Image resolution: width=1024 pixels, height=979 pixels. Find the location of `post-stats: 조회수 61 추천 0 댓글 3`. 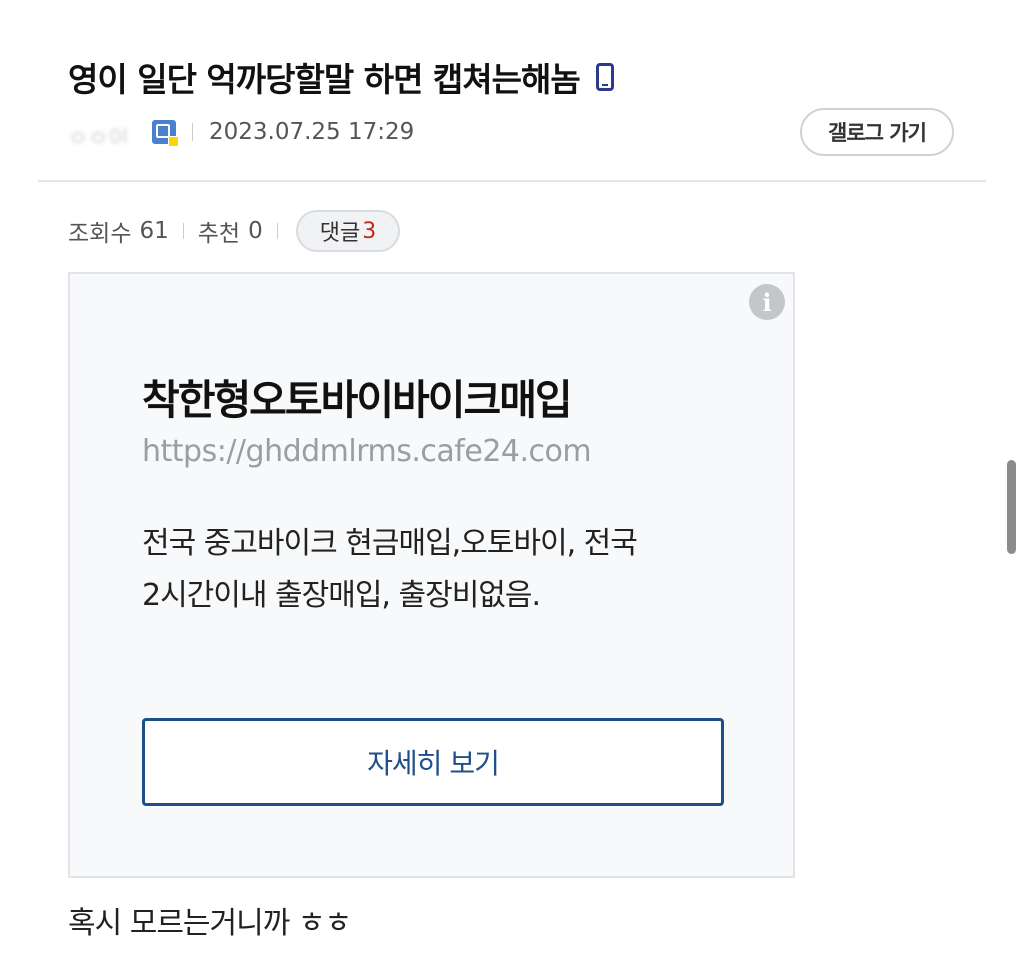

post-stats: 조회수 61 추천 0 댓글 3 is located at coordinates (234, 231).